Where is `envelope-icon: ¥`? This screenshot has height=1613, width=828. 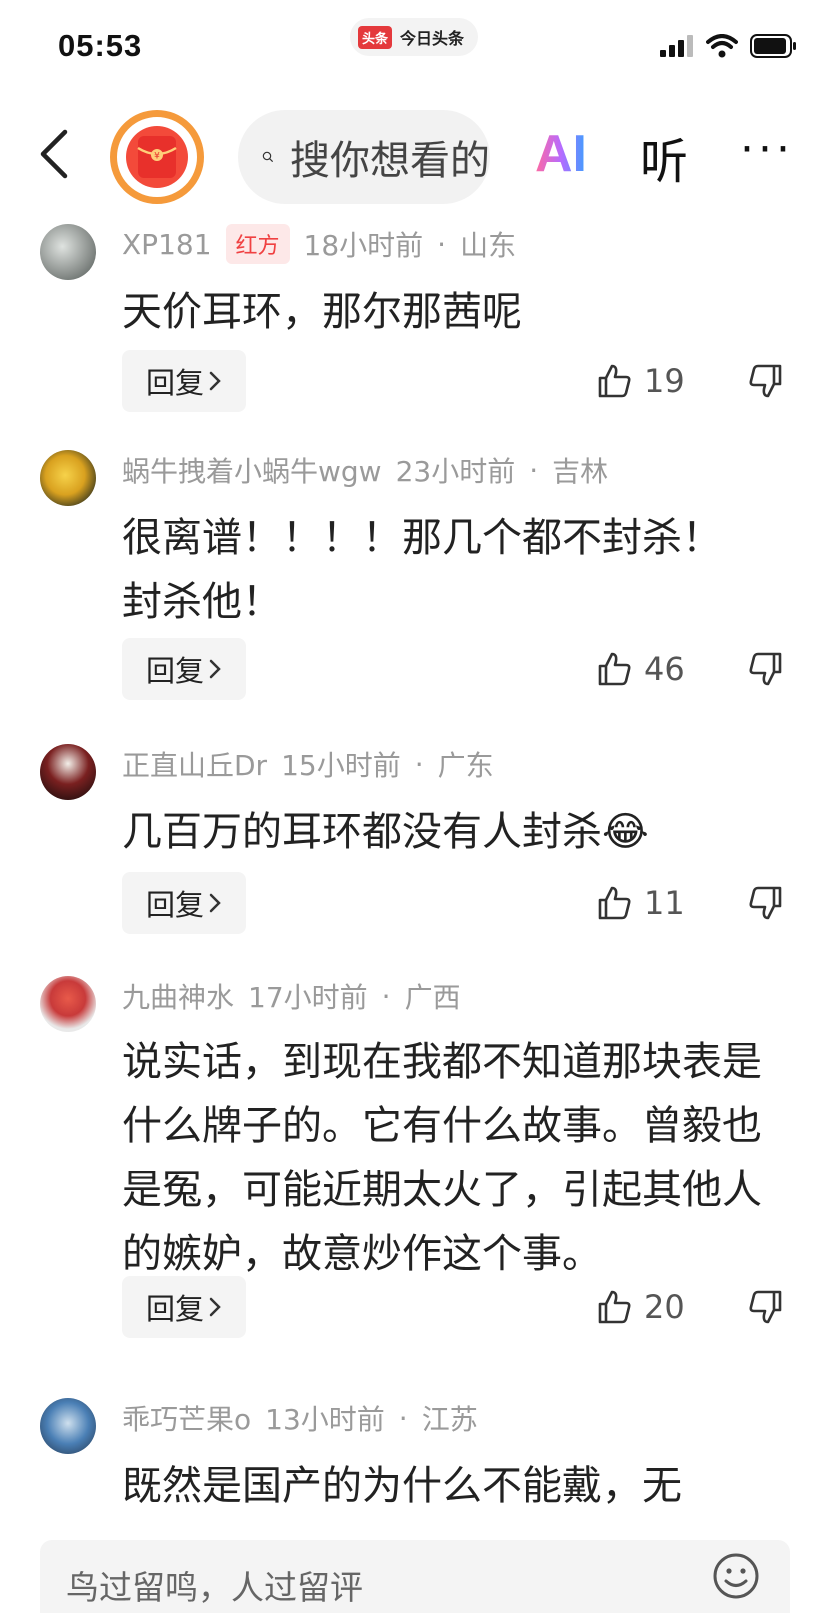 envelope-icon: ¥ is located at coordinates (157, 157).